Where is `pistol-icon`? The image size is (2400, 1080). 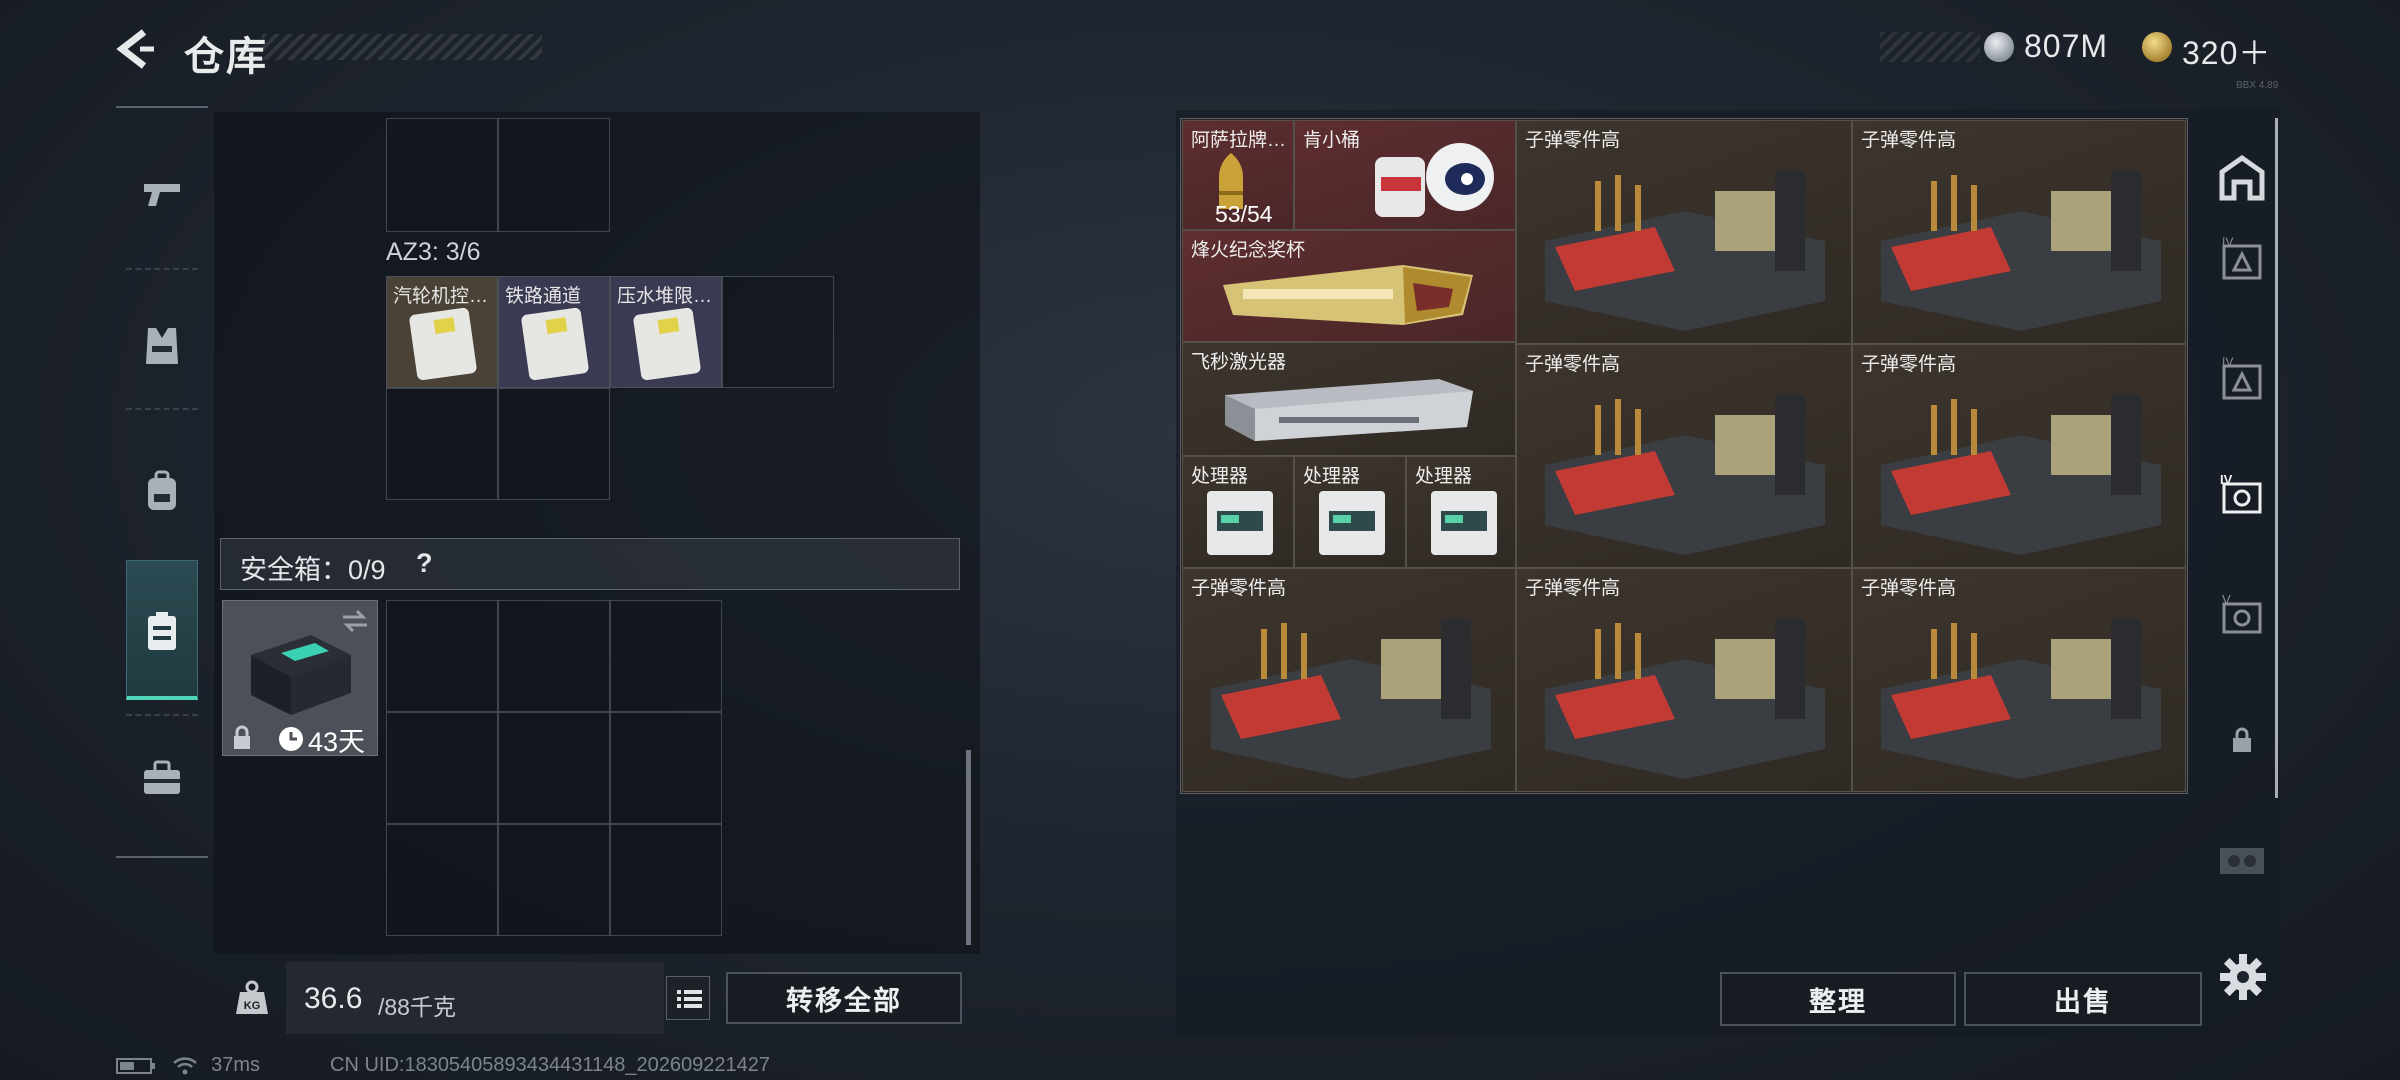 pistol-icon is located at coordinates (162, 195).